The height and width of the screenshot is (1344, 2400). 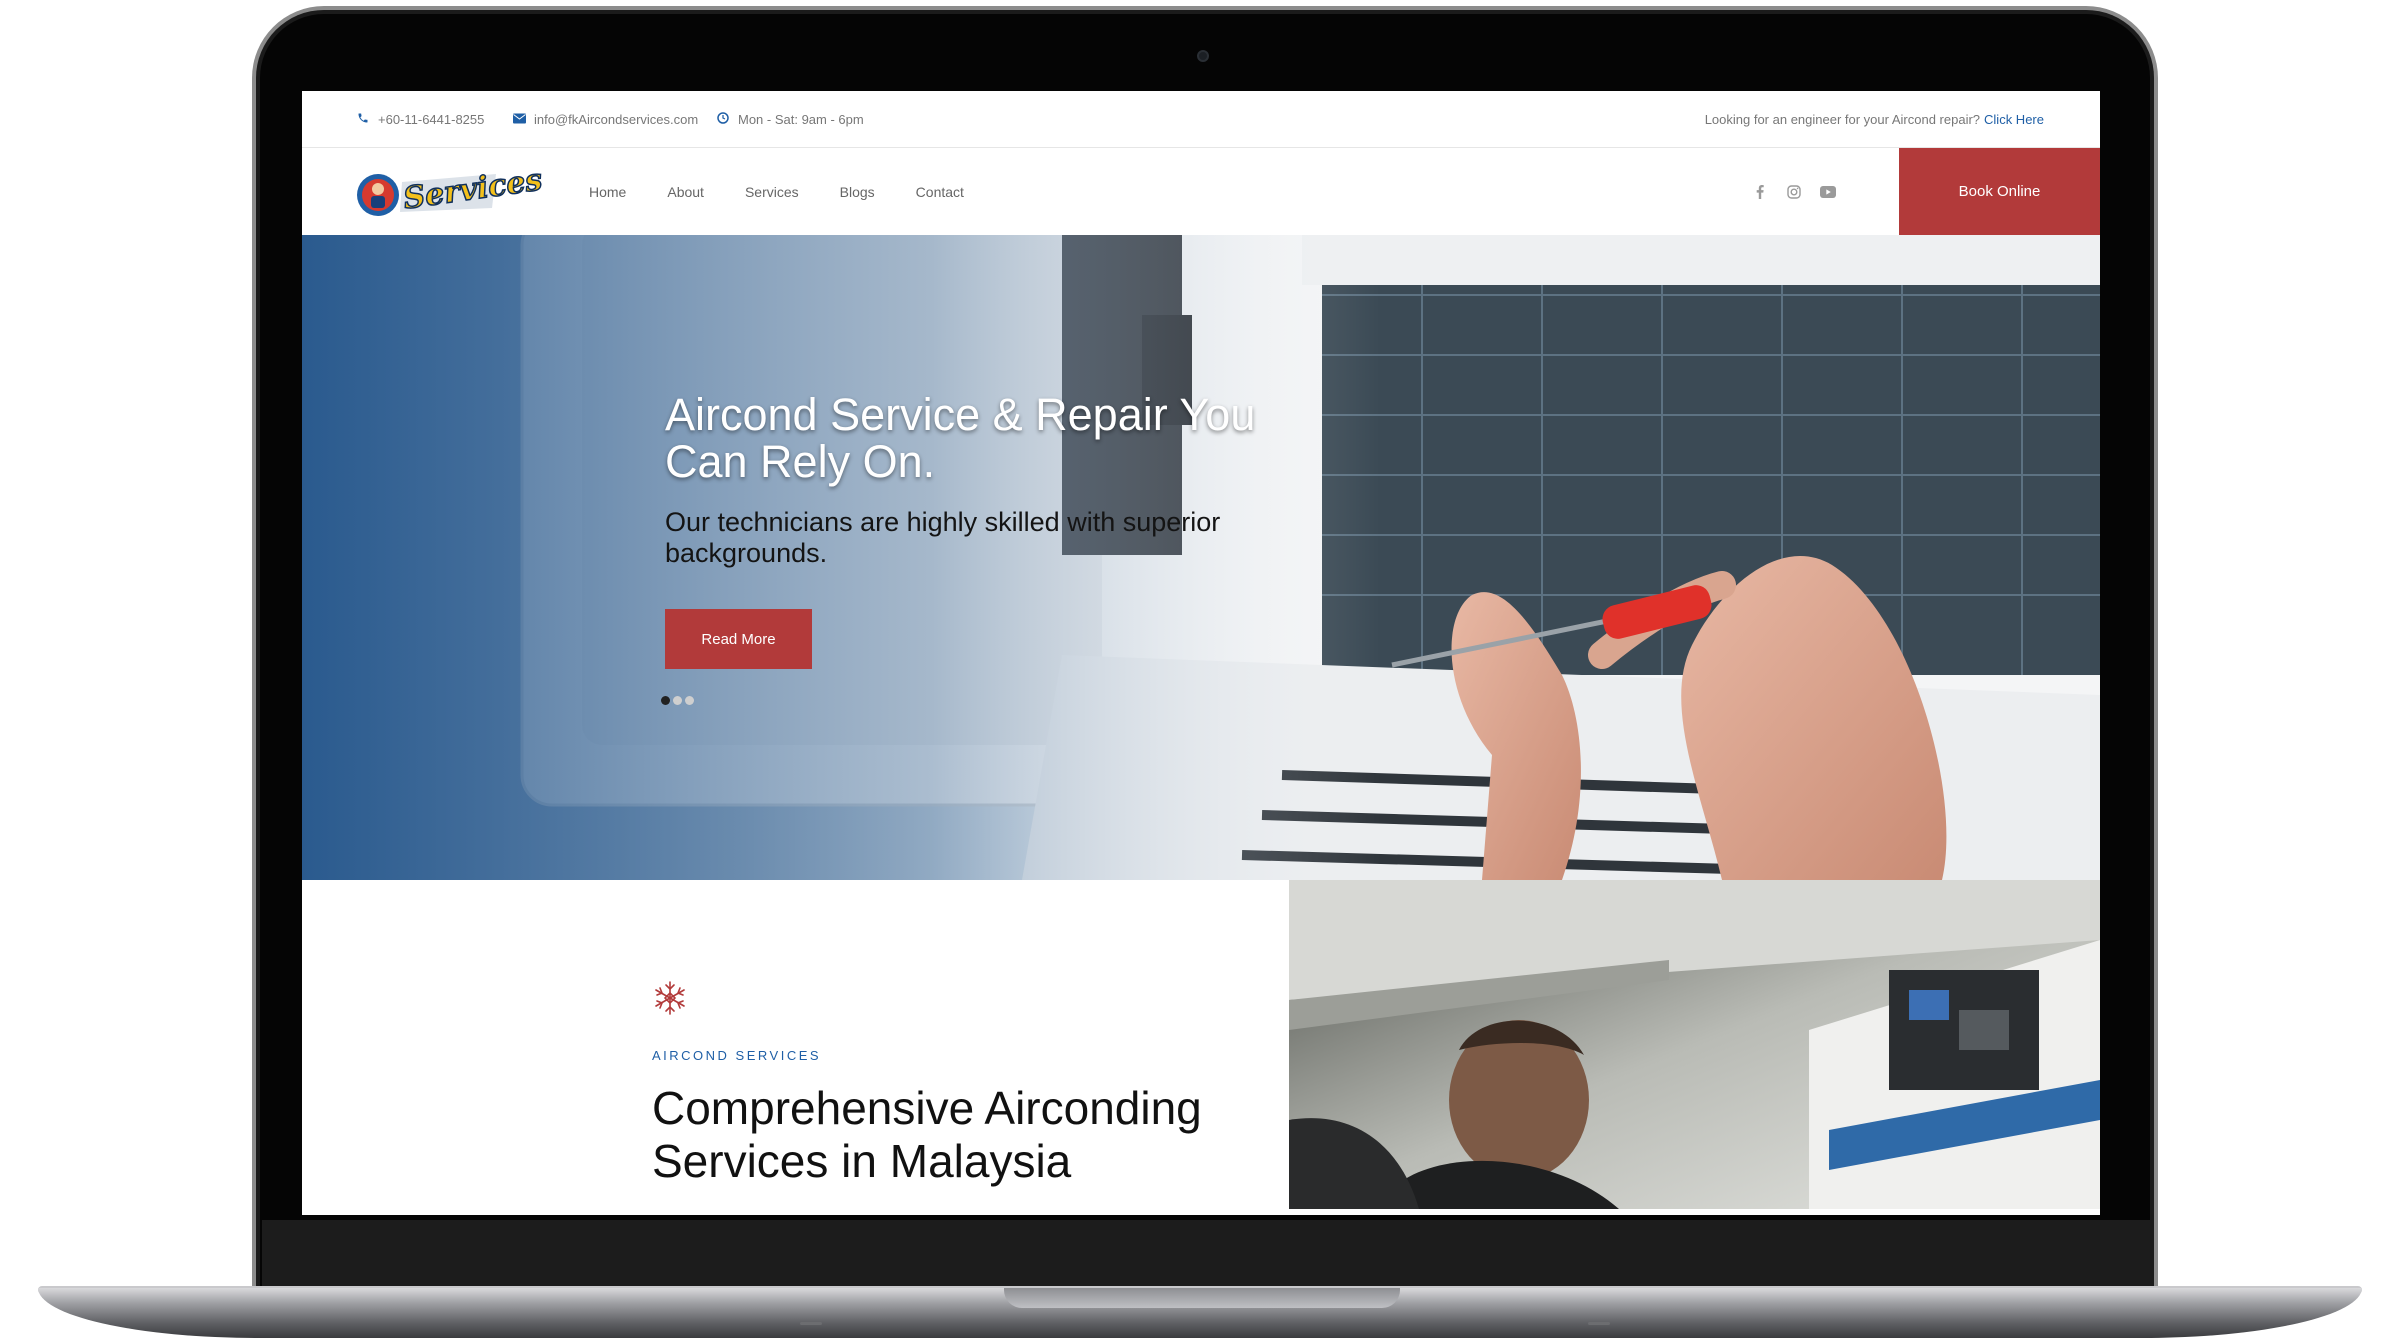 What do you see at coordinates (1794, 192) in the screenshot?
I see `instagram-icon` at bounding box center [1794, 192].